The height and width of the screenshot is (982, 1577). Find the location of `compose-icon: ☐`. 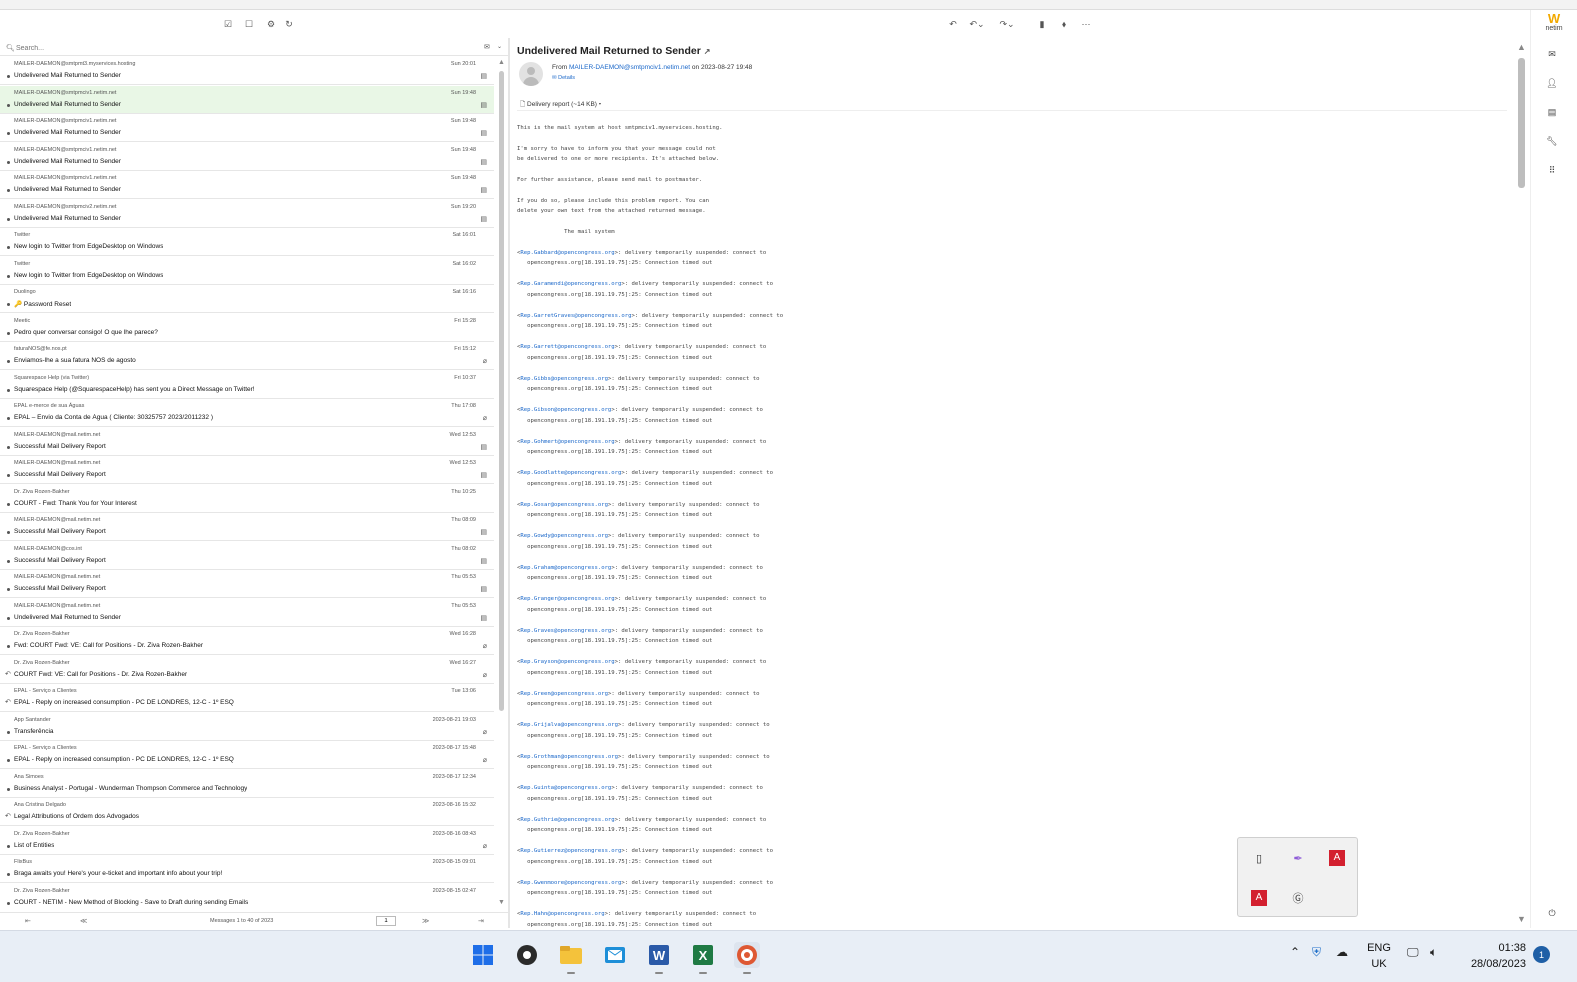

compose-icon: ☐ is located at coordinates (249, 24).